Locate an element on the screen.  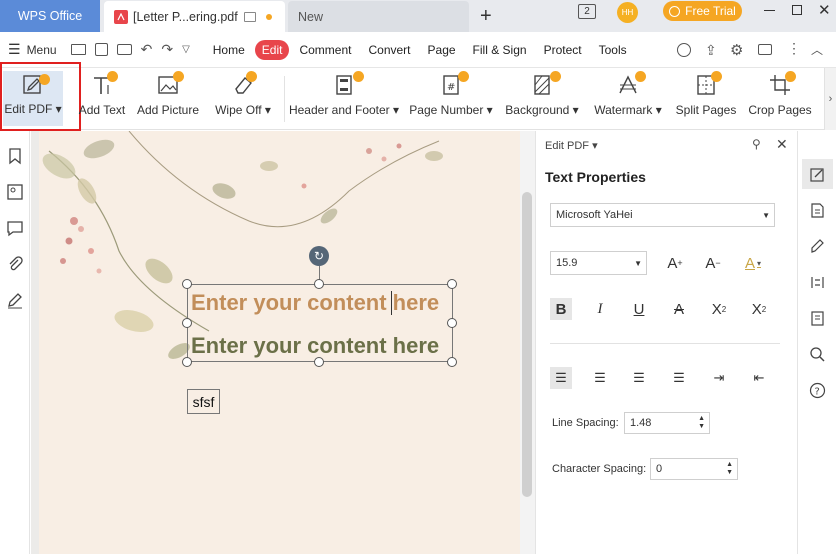
decrease-font-size-icon: A − is located at coordinates (713, 263).